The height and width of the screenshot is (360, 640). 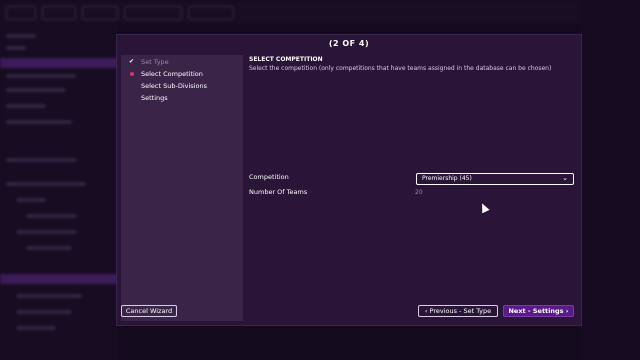 I want to click on section-title: SELECT COMPETITION, so click(x=286, y=59).